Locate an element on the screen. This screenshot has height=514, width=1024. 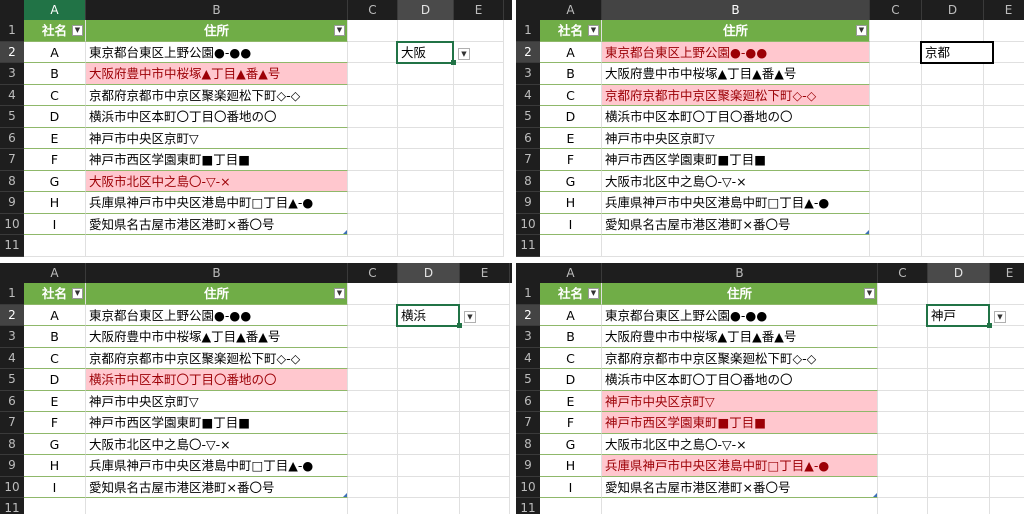
table-resize-handle is located at coordinates (867, 232).